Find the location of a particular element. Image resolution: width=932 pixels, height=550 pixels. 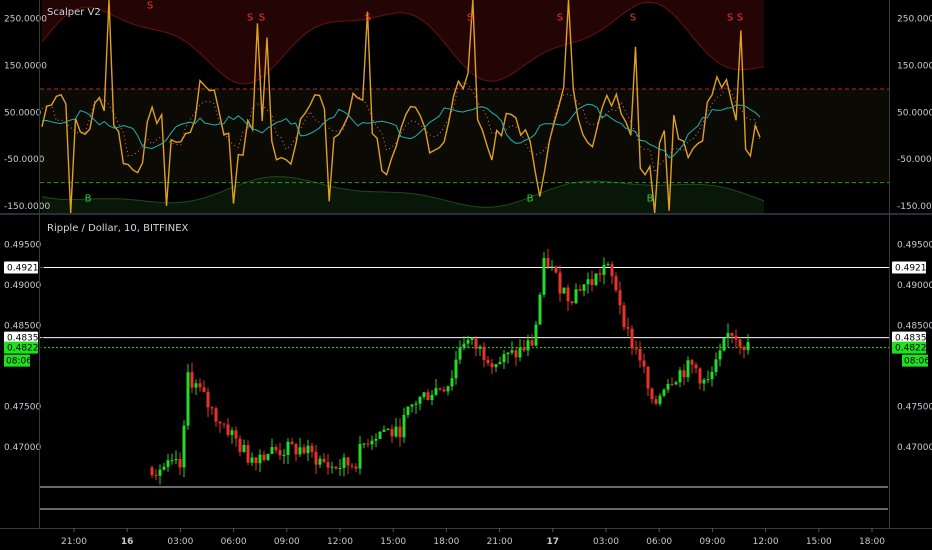

level1-label-right: 0.49219 is located at coordinates (913, 268).